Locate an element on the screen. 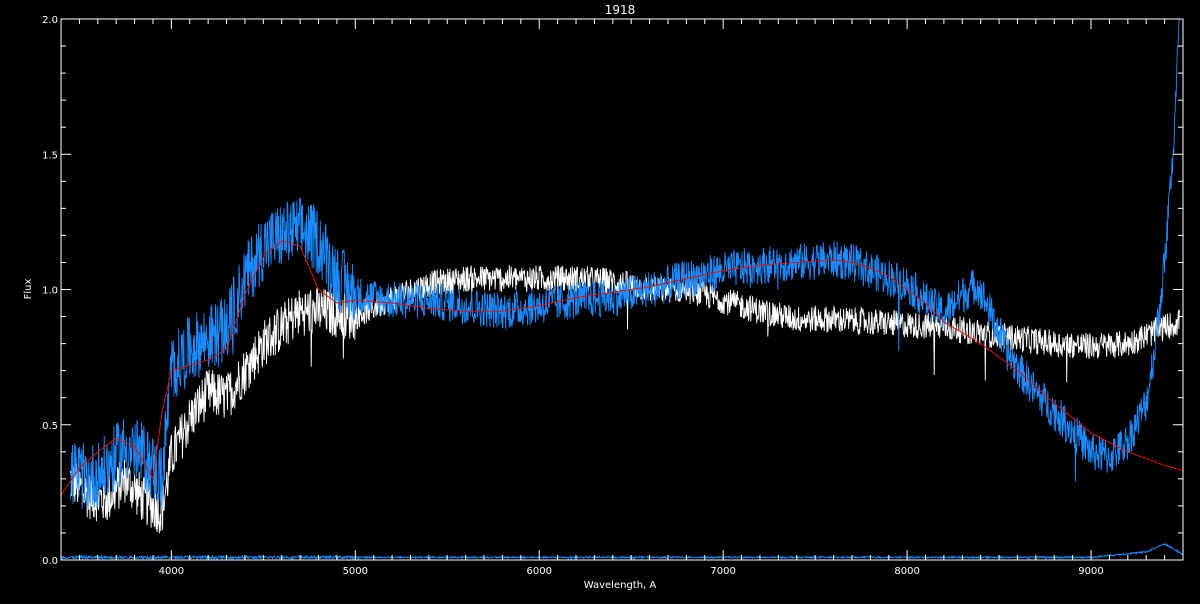  x-tick-label: 8000 is located at coordinates (906, 571).